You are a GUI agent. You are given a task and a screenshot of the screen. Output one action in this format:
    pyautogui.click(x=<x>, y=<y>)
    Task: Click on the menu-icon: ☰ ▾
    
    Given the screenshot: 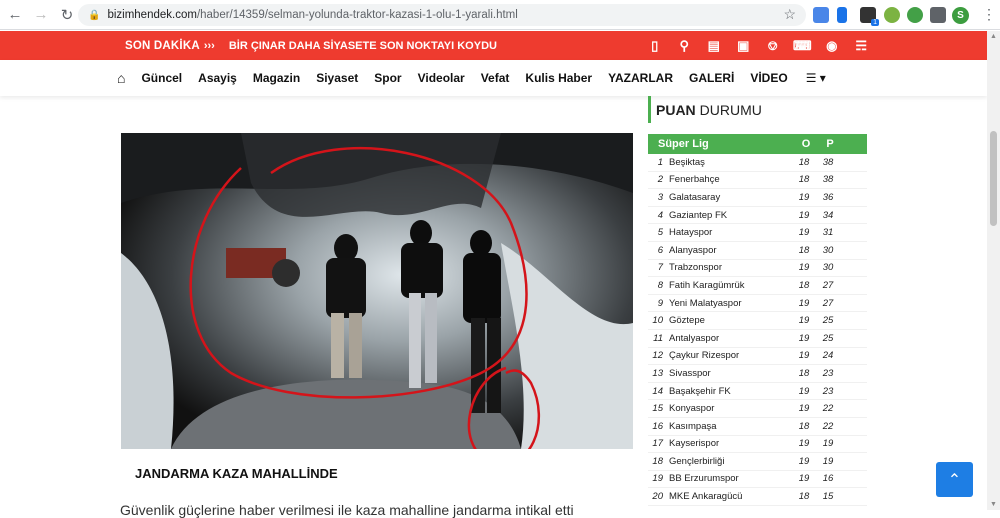 What is the action you would take?
    pyautogui.click(x=816, y=78)
    